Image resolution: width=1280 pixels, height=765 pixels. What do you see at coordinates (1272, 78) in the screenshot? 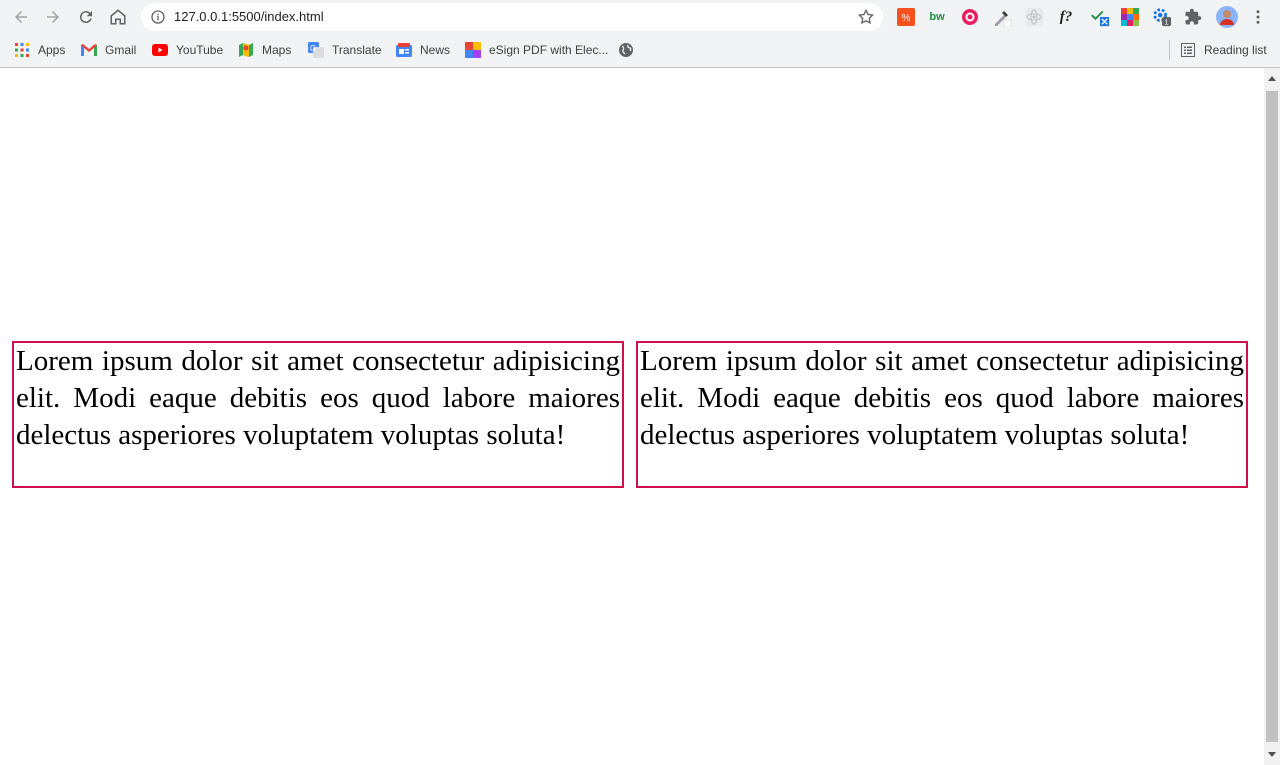
I see `scroll-up-arrow-icon` at bounding box center [1272, 78].